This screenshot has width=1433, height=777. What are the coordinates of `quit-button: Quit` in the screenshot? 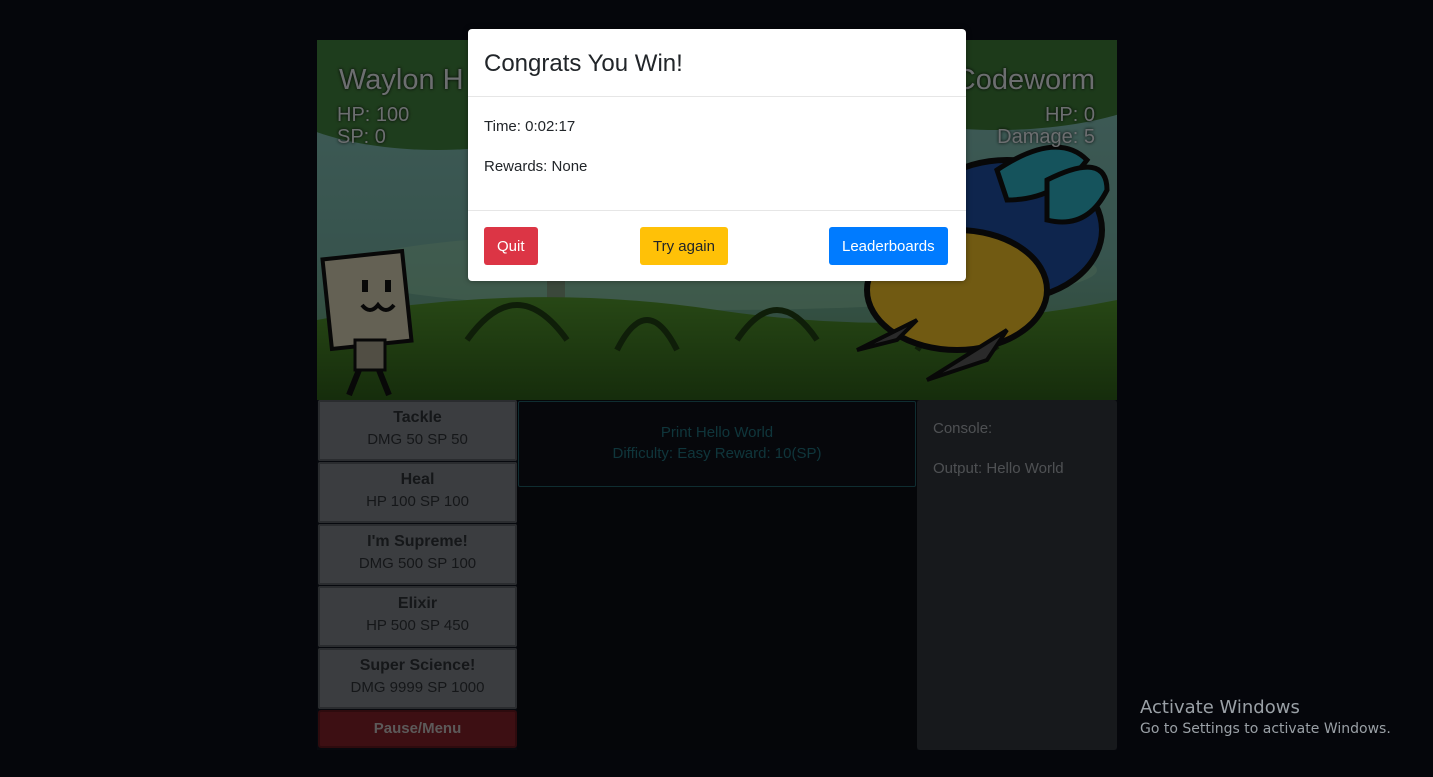 It's located at (511, 246).